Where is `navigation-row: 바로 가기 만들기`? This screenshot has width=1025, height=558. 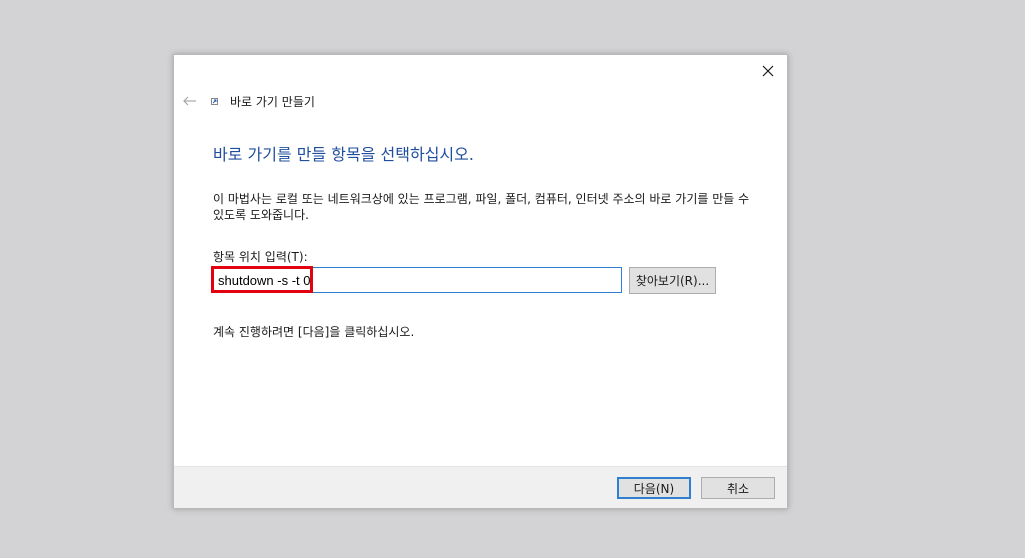
navigation-row: 바로 가기 만들기 is located at coordinates (248, 101).